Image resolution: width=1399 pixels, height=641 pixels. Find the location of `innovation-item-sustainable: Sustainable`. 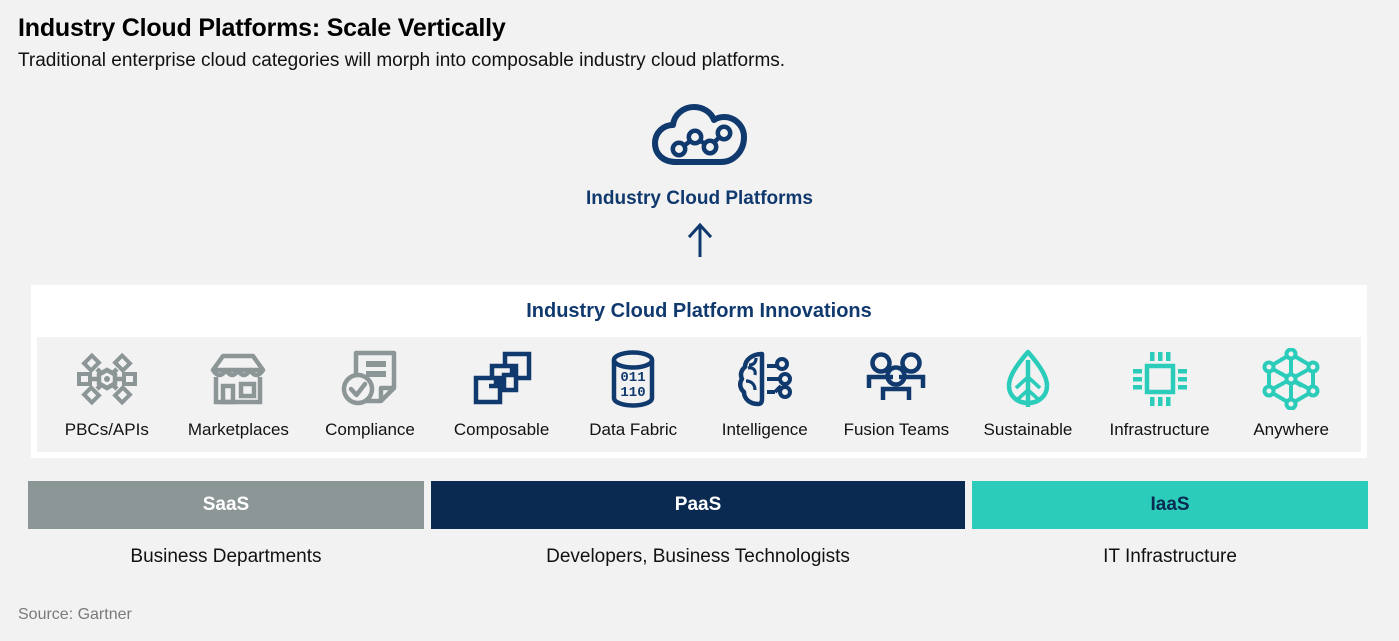

innovation-item-sustainable: Sustainable is located at coordinates (1028, 393).